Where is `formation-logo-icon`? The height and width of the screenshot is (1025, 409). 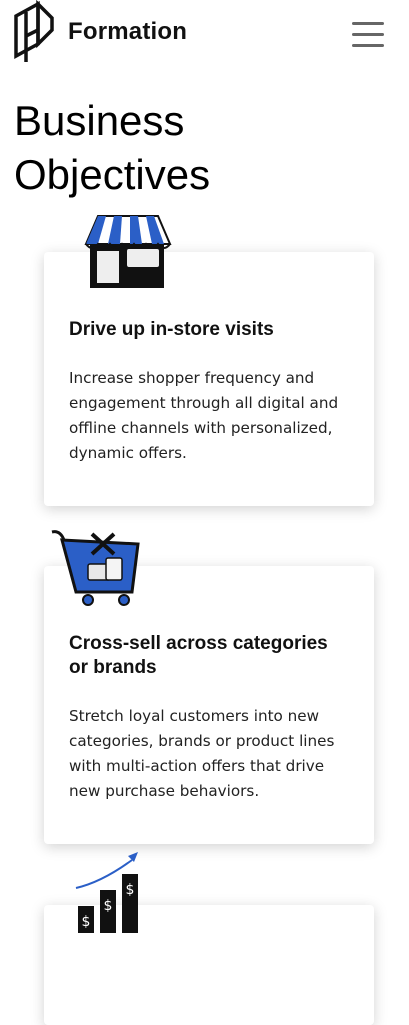 formation-logo-icon is located at coordinates (34, 33).